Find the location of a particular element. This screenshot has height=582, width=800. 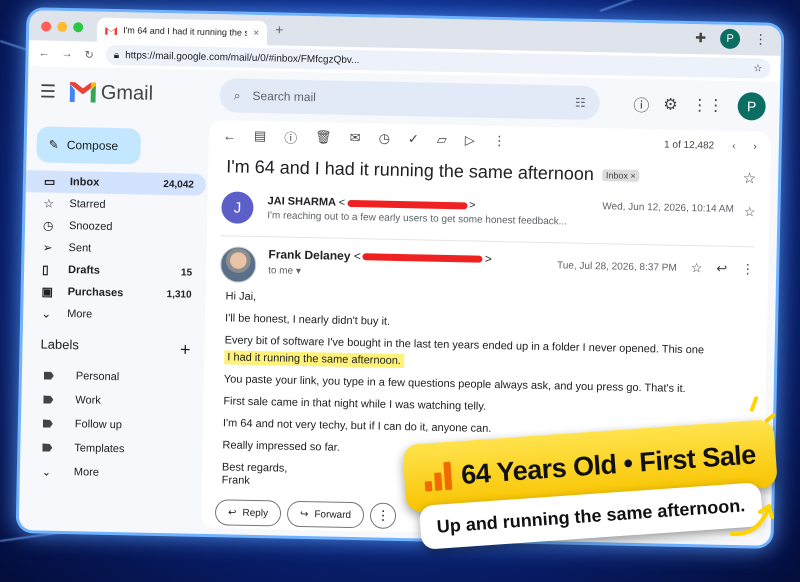

pager-text: 1 of 12,482 is located at coordinates (689, 145).